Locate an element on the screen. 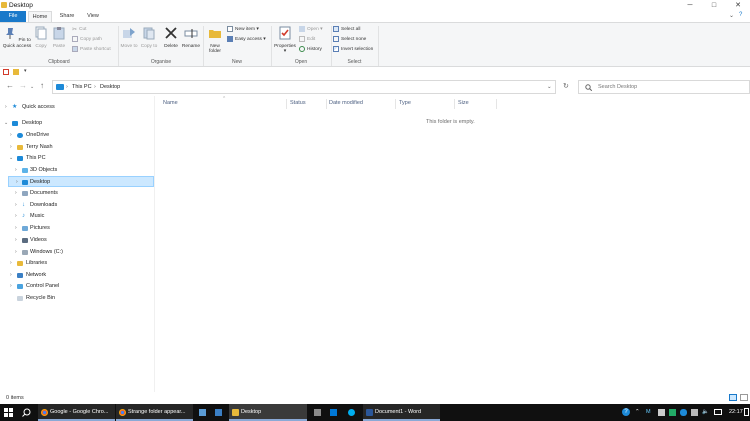 This screenshot has width=750, height=421. address-dropdown-chevron-icon: ⌄ is located at coordinates (549, 87).